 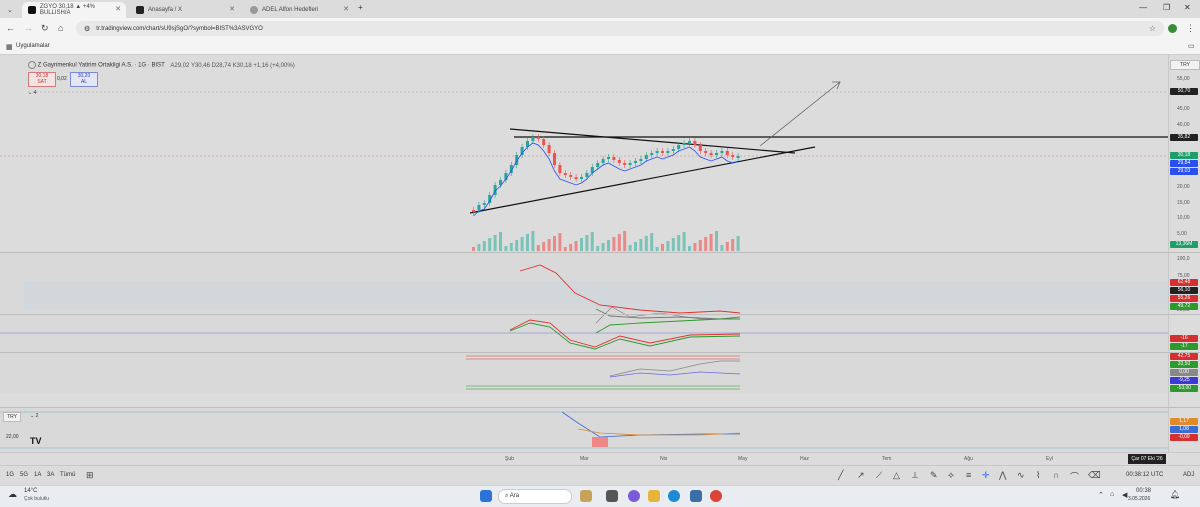 What do you see at coordinates (652, 141) in the screenshot?
I see `upper-trendline` at bounding box center [652, 141].